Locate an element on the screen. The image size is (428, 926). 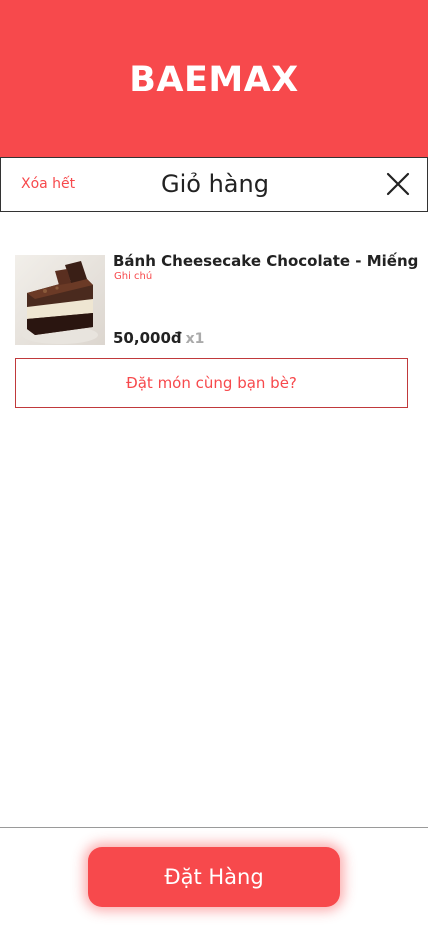
checkout-button: Đặt Hàng is located at coordinates (214, 877).